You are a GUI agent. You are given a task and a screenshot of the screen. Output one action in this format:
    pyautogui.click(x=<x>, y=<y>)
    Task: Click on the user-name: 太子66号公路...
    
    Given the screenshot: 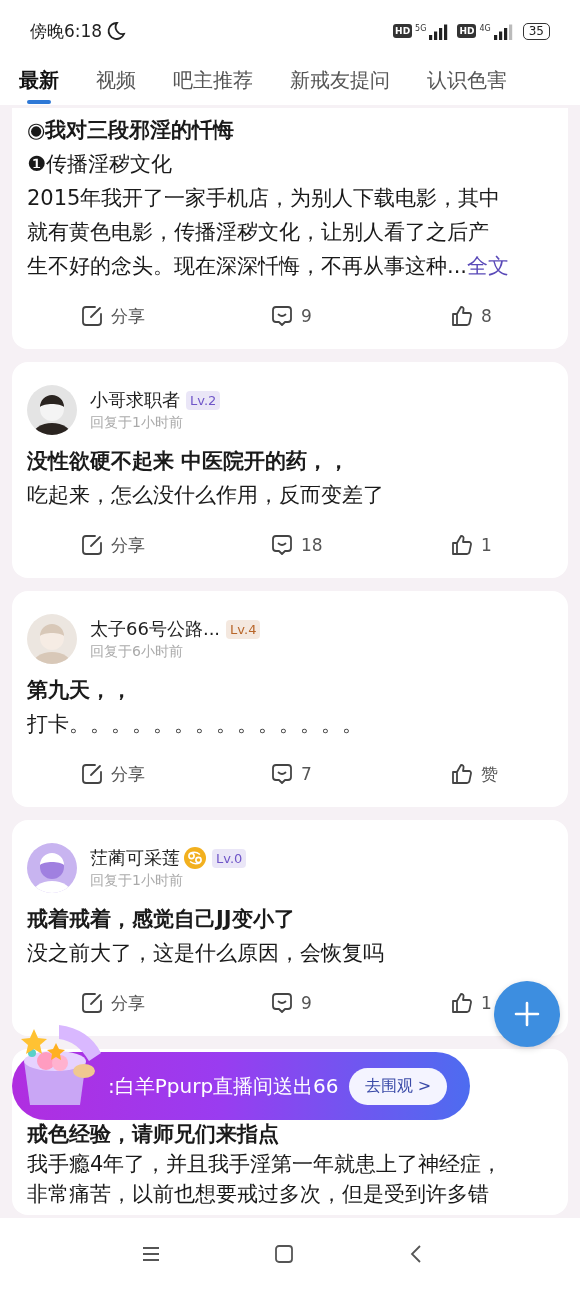 What is the action you would take?
    pyautogui.click(x=155, y=629)
    